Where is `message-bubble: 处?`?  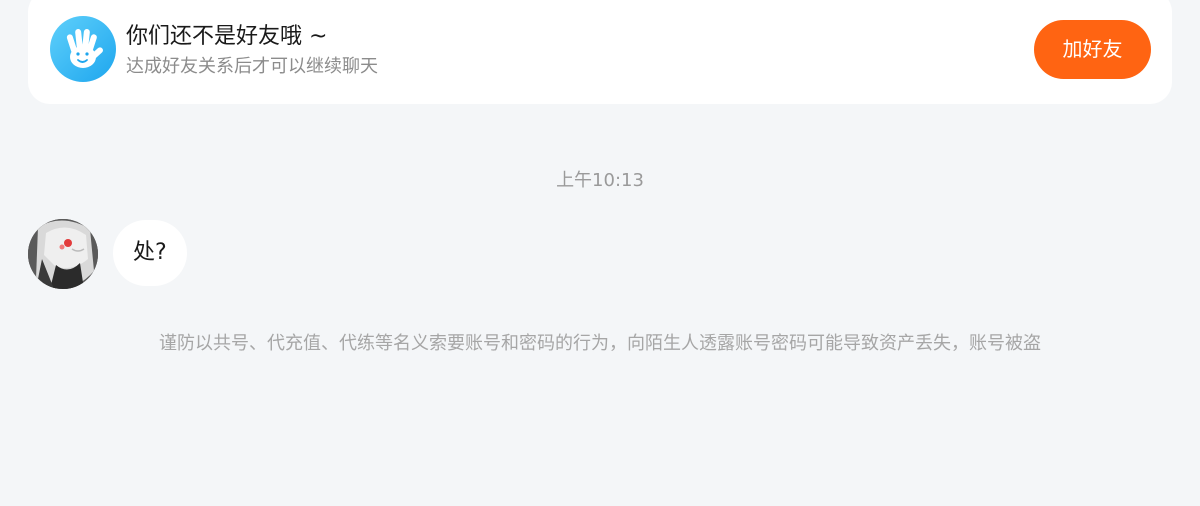 message-bubble: 处? is located at coordinates (150, 253).